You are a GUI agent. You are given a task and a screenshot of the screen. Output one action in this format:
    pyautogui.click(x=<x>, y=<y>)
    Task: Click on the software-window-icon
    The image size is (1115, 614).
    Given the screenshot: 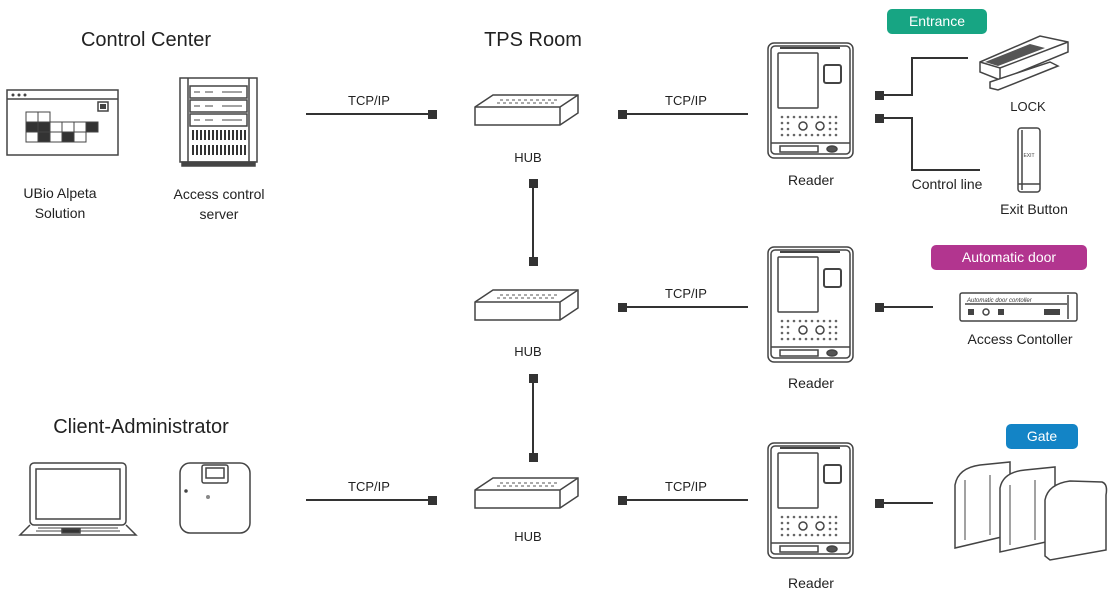 What is the action you would take?
    pyautogui.click(x=62, y=122)
    